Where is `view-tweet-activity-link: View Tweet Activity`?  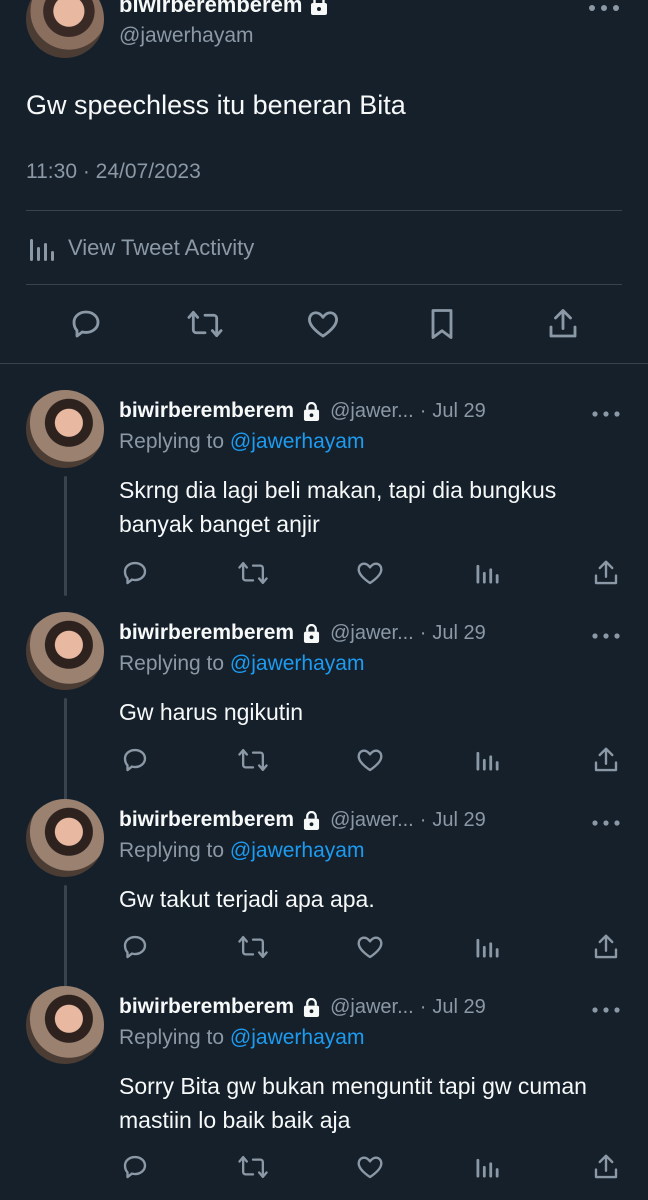 view-tweet-activity-link: View Tweet Activity is located at coordinates (140, 248).